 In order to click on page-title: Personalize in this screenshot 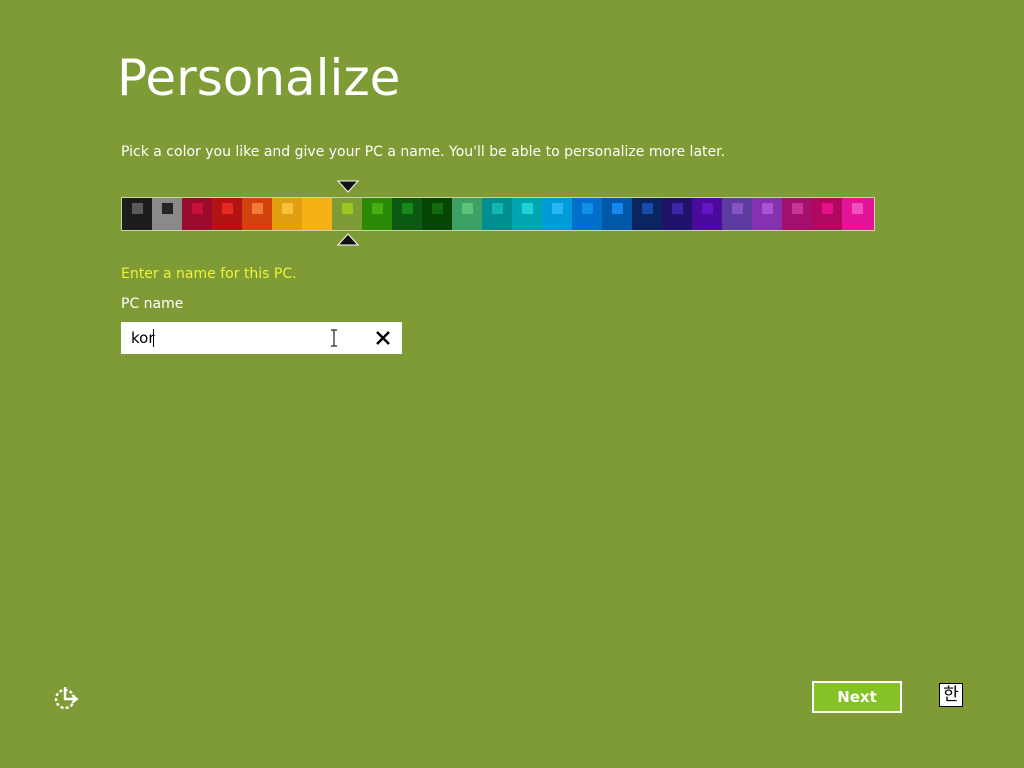, I will do `click(259, 78)`.